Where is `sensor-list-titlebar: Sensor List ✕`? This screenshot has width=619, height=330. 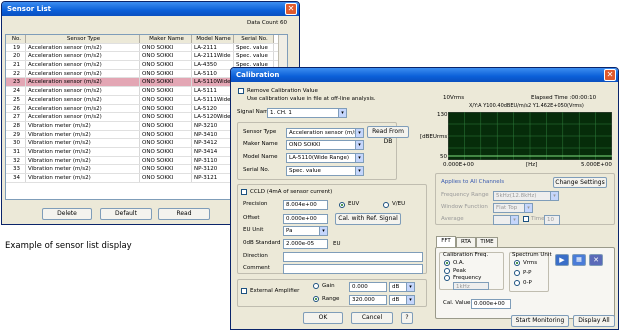
sensor-list-titlebar: Sensor List ✕ is located at coordinates (150, 9).